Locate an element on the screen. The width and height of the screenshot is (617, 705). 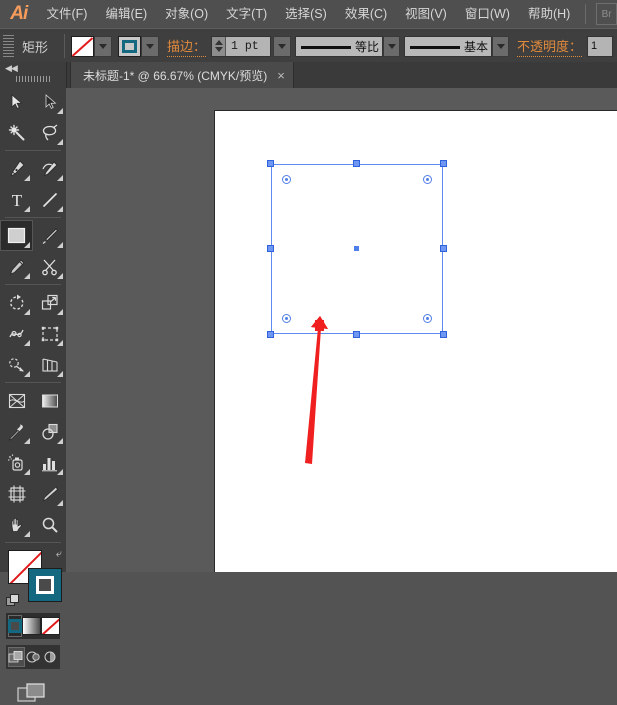
blend-tool is located at coordinates (49, 431).